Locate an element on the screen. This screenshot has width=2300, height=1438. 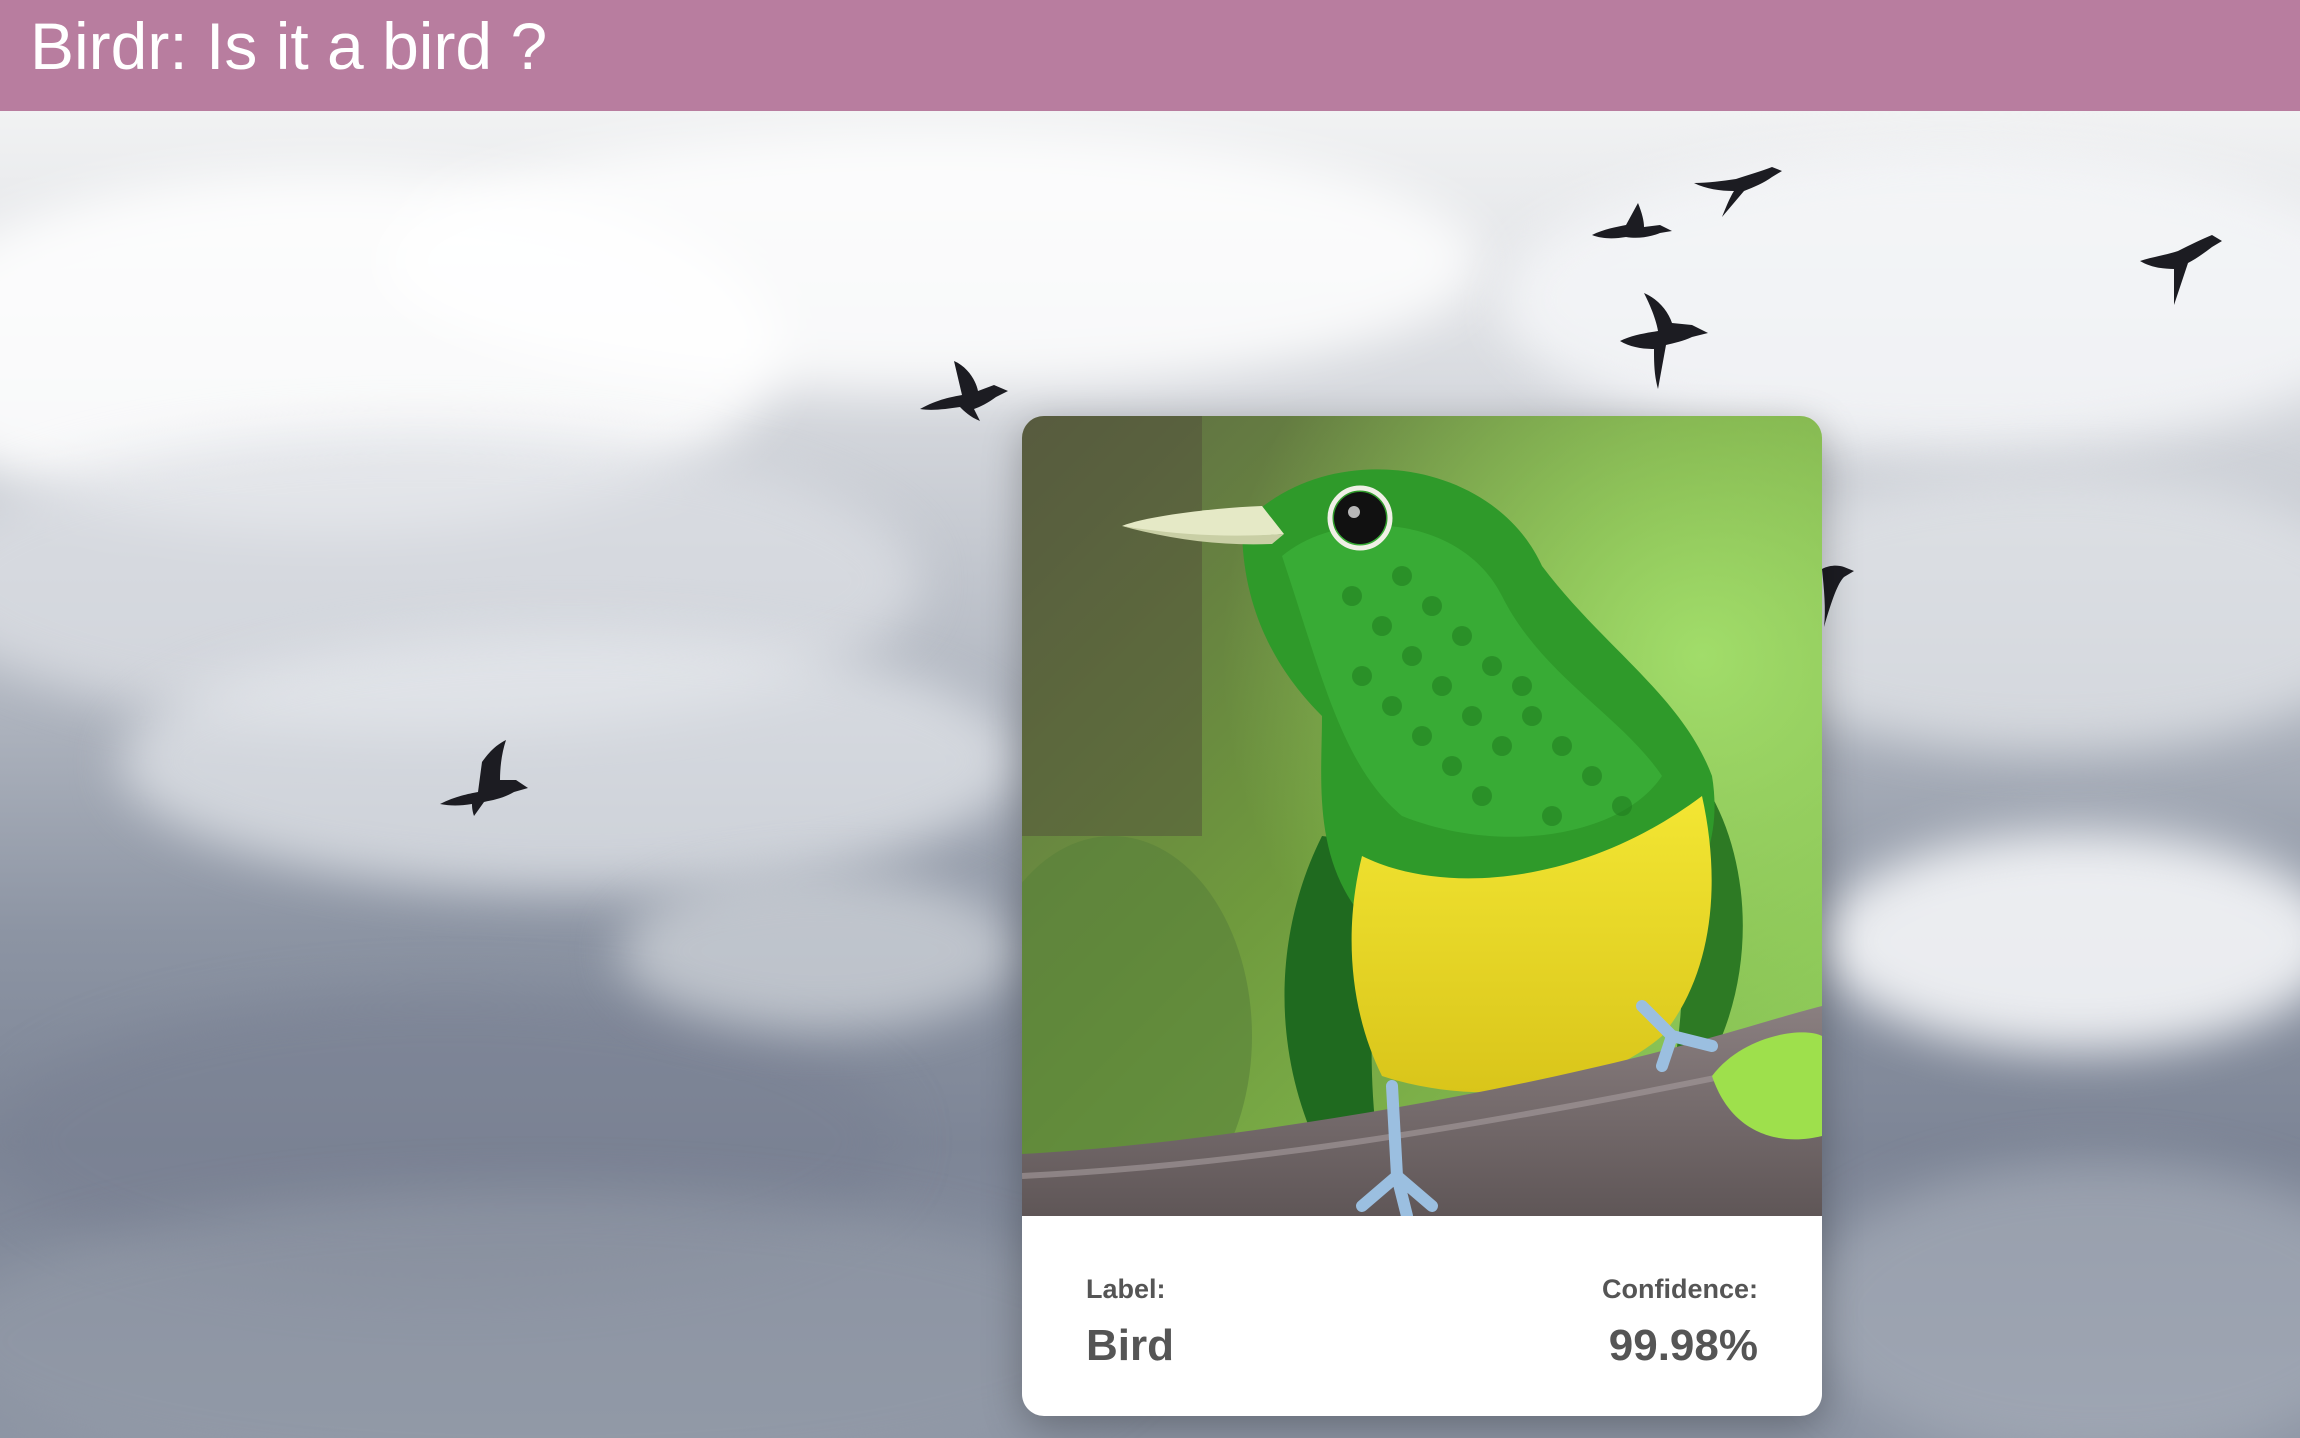
app-header: Birdr: Is it a bird ? is located at coordinates (1150, 55).